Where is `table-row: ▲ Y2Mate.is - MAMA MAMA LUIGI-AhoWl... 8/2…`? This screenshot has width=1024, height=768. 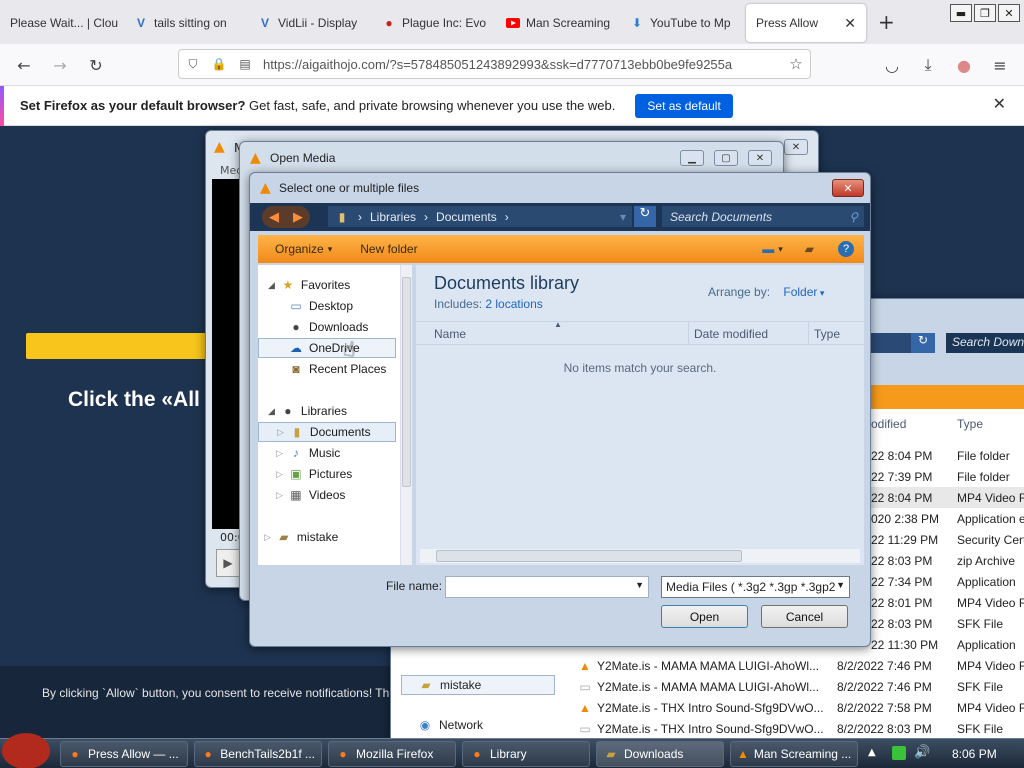
table-row: ▲ Y2Mate.is - MAMA MAMA LUIGI-AhoWl... 8/2… is located at coordinates (790, 665).